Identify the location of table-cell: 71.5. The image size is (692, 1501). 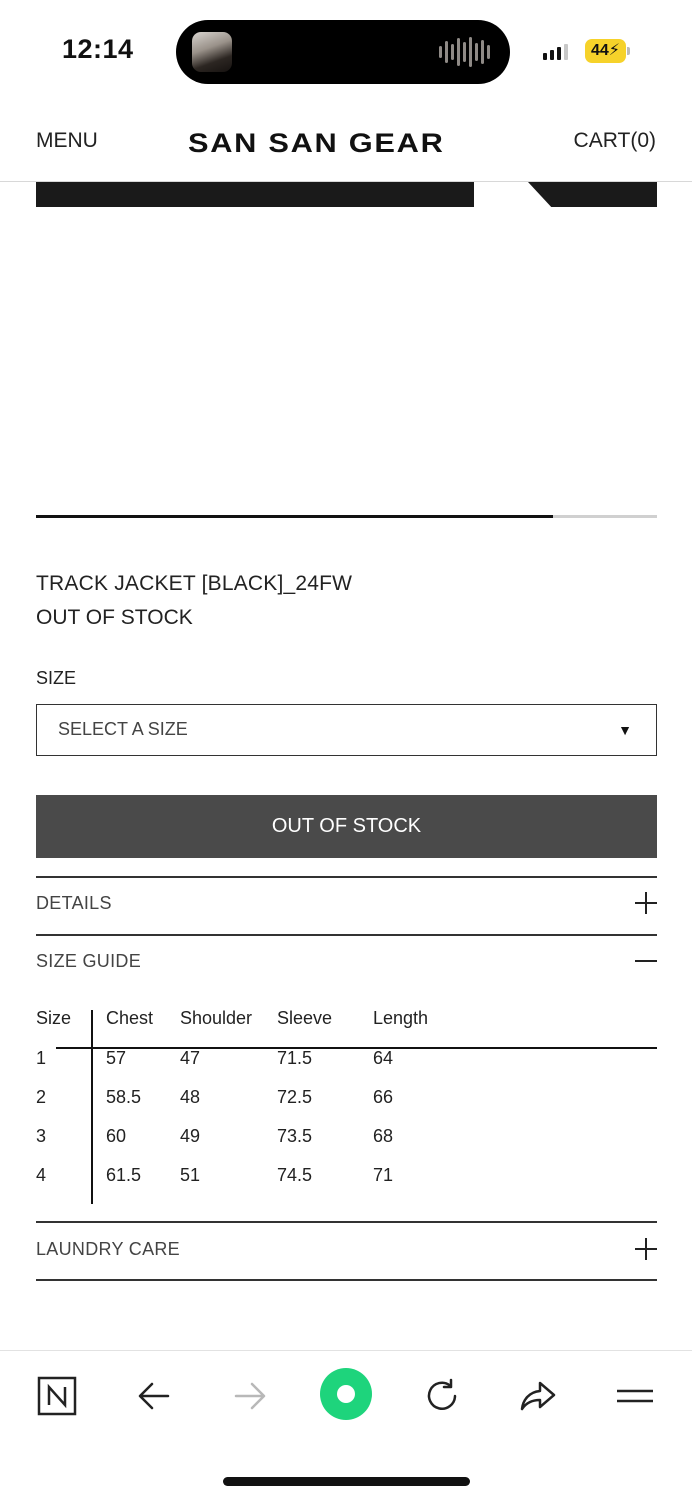
(295, 1058).